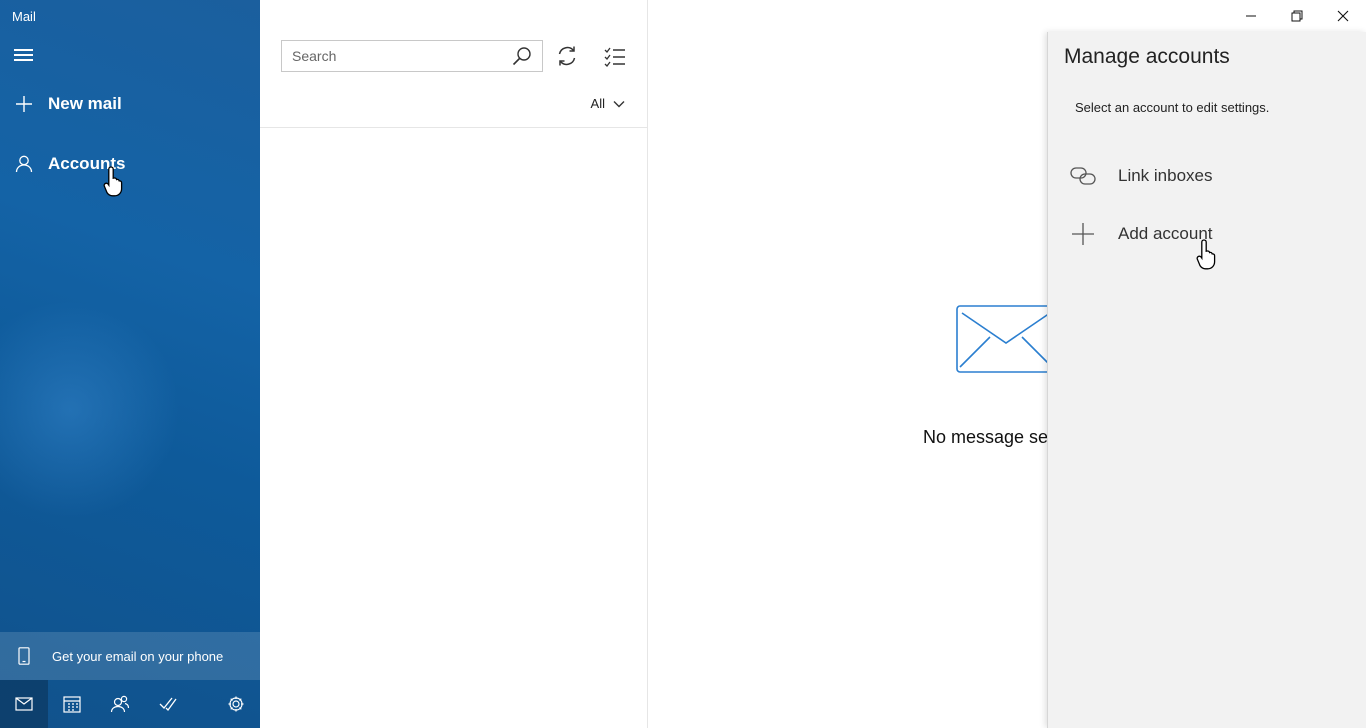 The image size is (1366, 728). I want to click on new-mail-button: New mail, so click(130, 104).